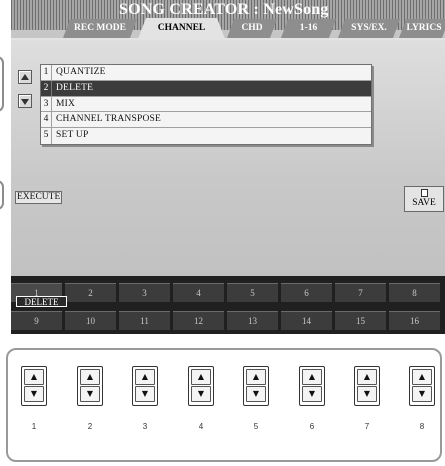  I want to click on panel-button-1: ▲ ▼, so click(34, 386).